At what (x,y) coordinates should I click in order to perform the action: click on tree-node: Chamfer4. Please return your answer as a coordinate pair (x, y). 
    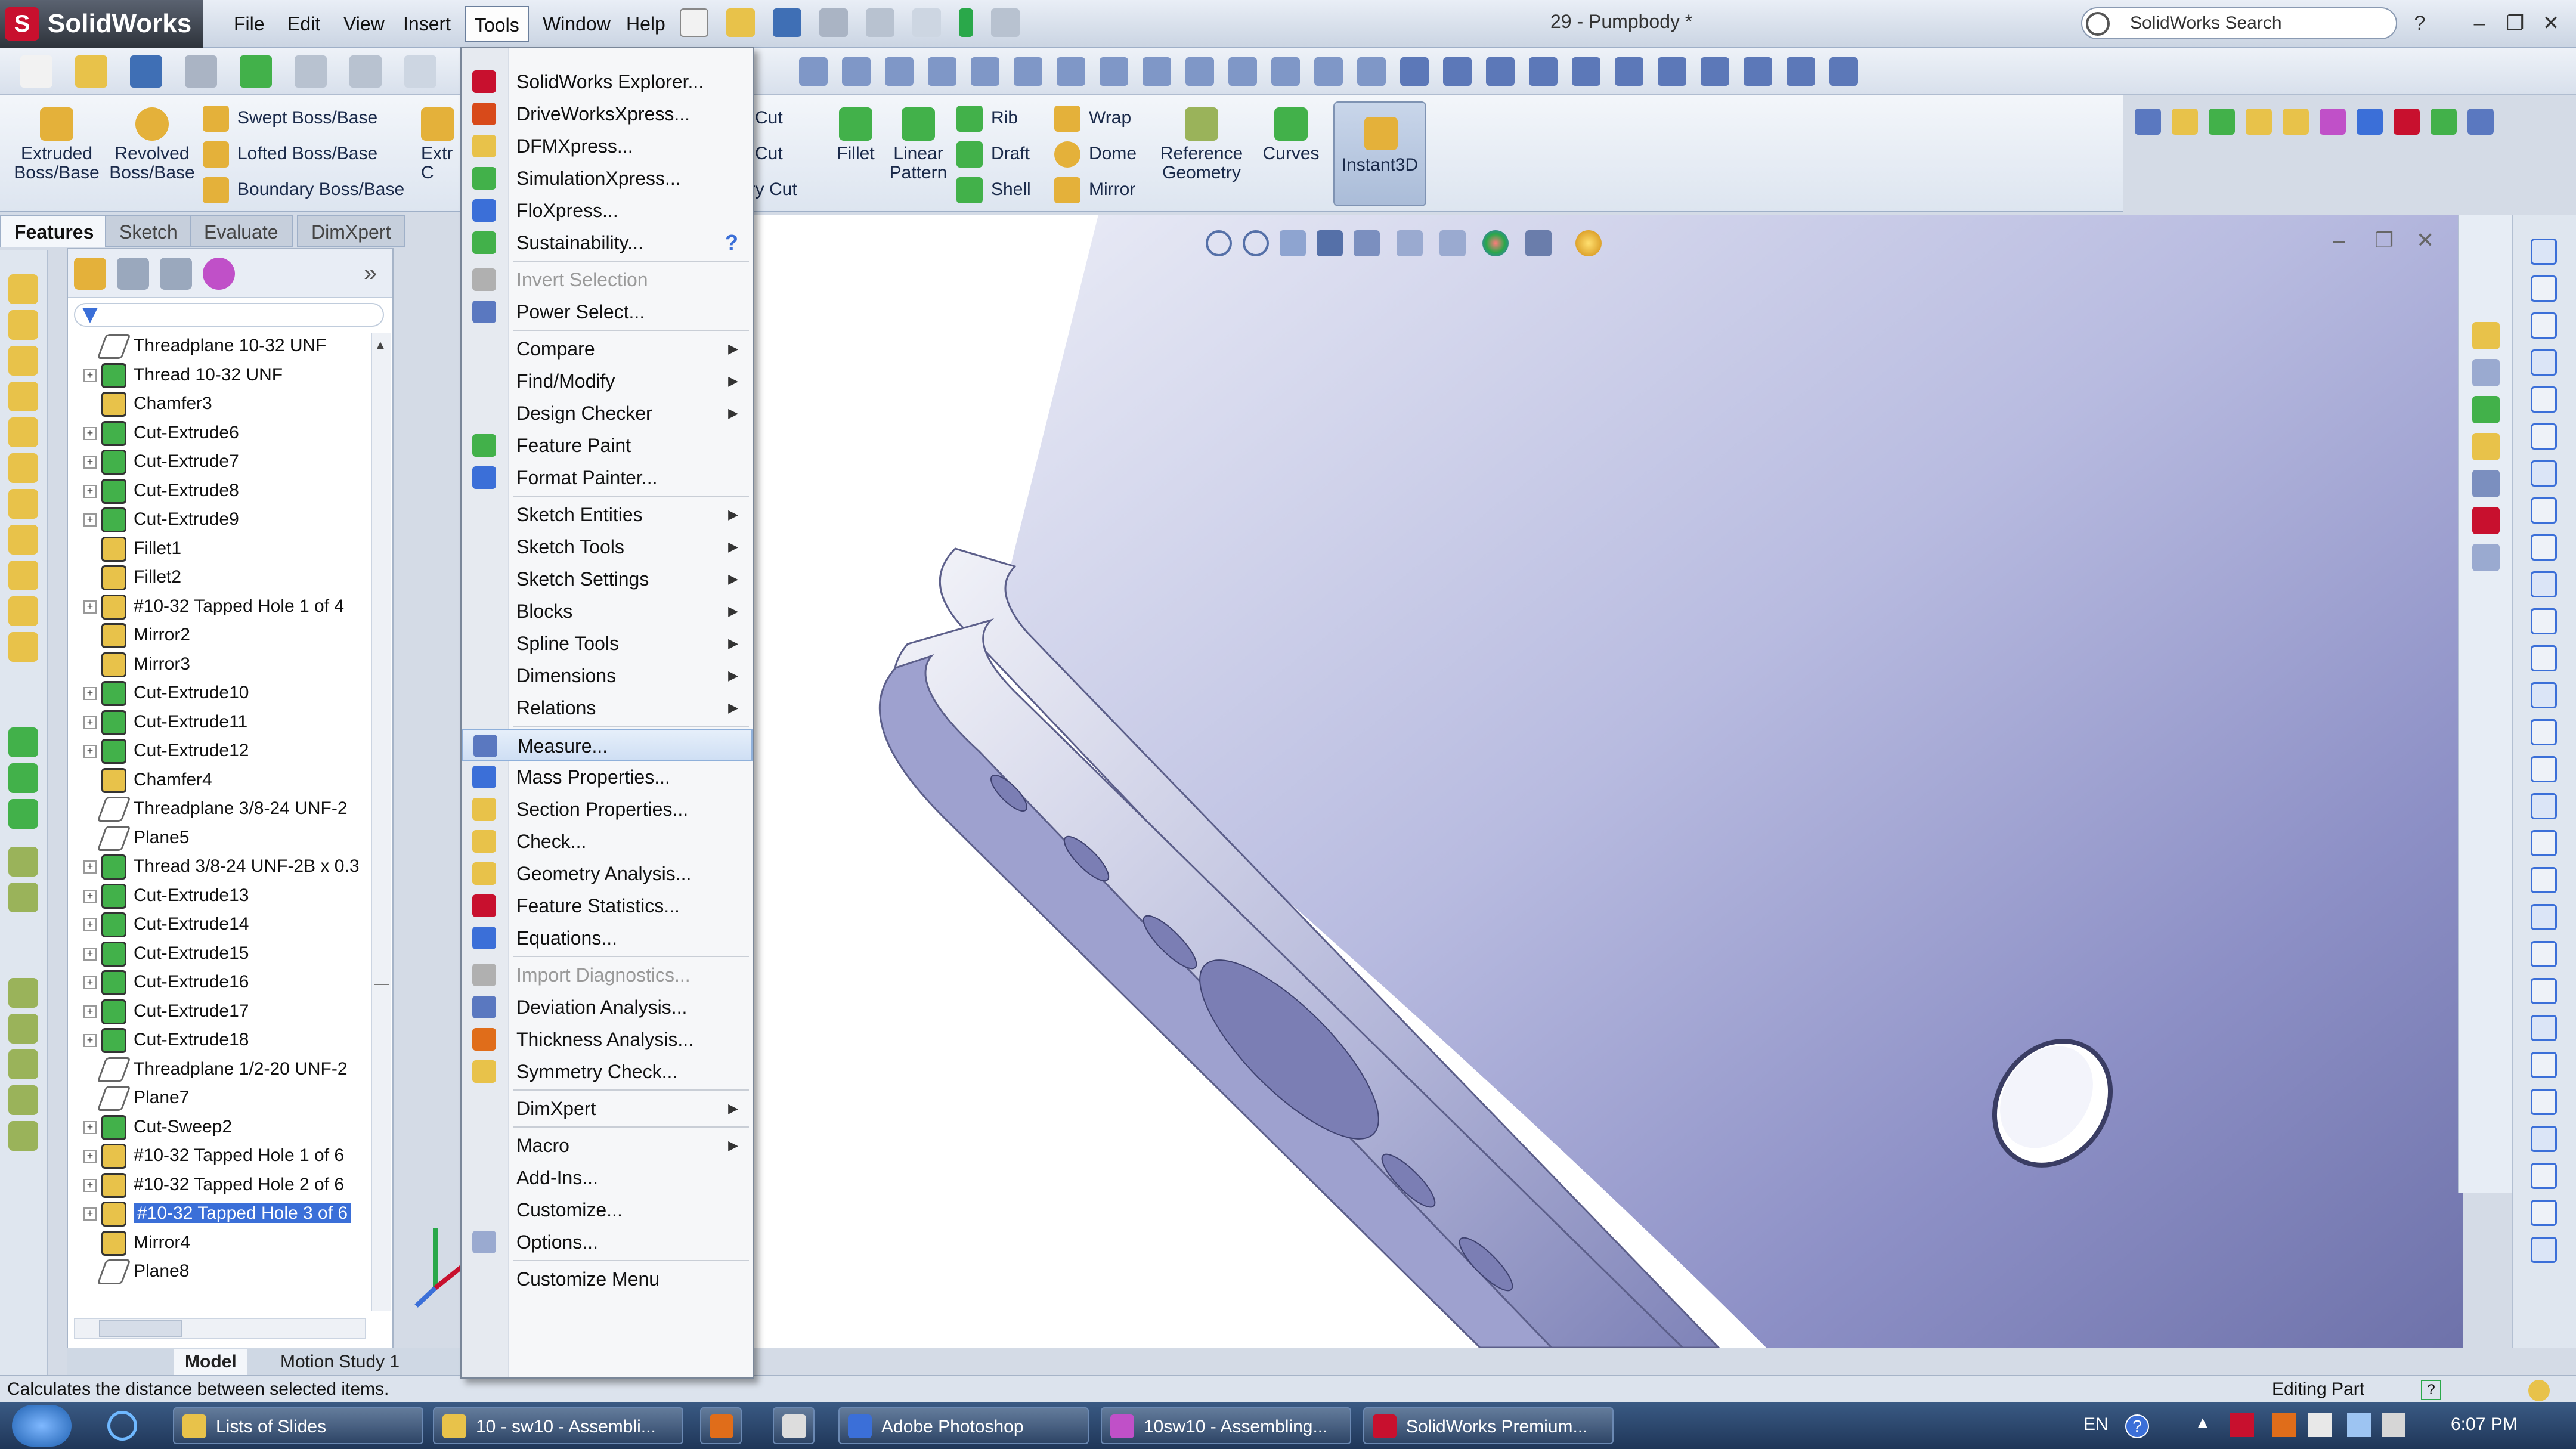
    Looking at the image, I should click on (232, 780).